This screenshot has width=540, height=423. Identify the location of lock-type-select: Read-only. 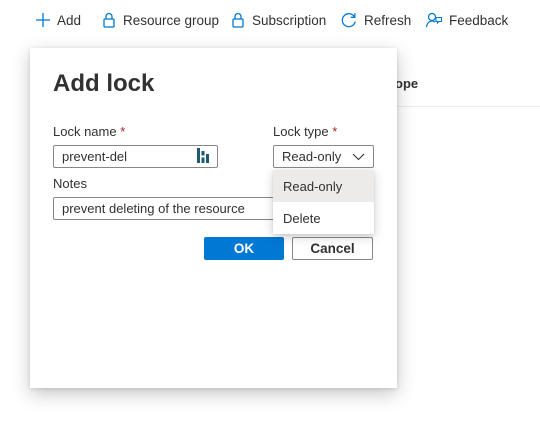
(323, 156).